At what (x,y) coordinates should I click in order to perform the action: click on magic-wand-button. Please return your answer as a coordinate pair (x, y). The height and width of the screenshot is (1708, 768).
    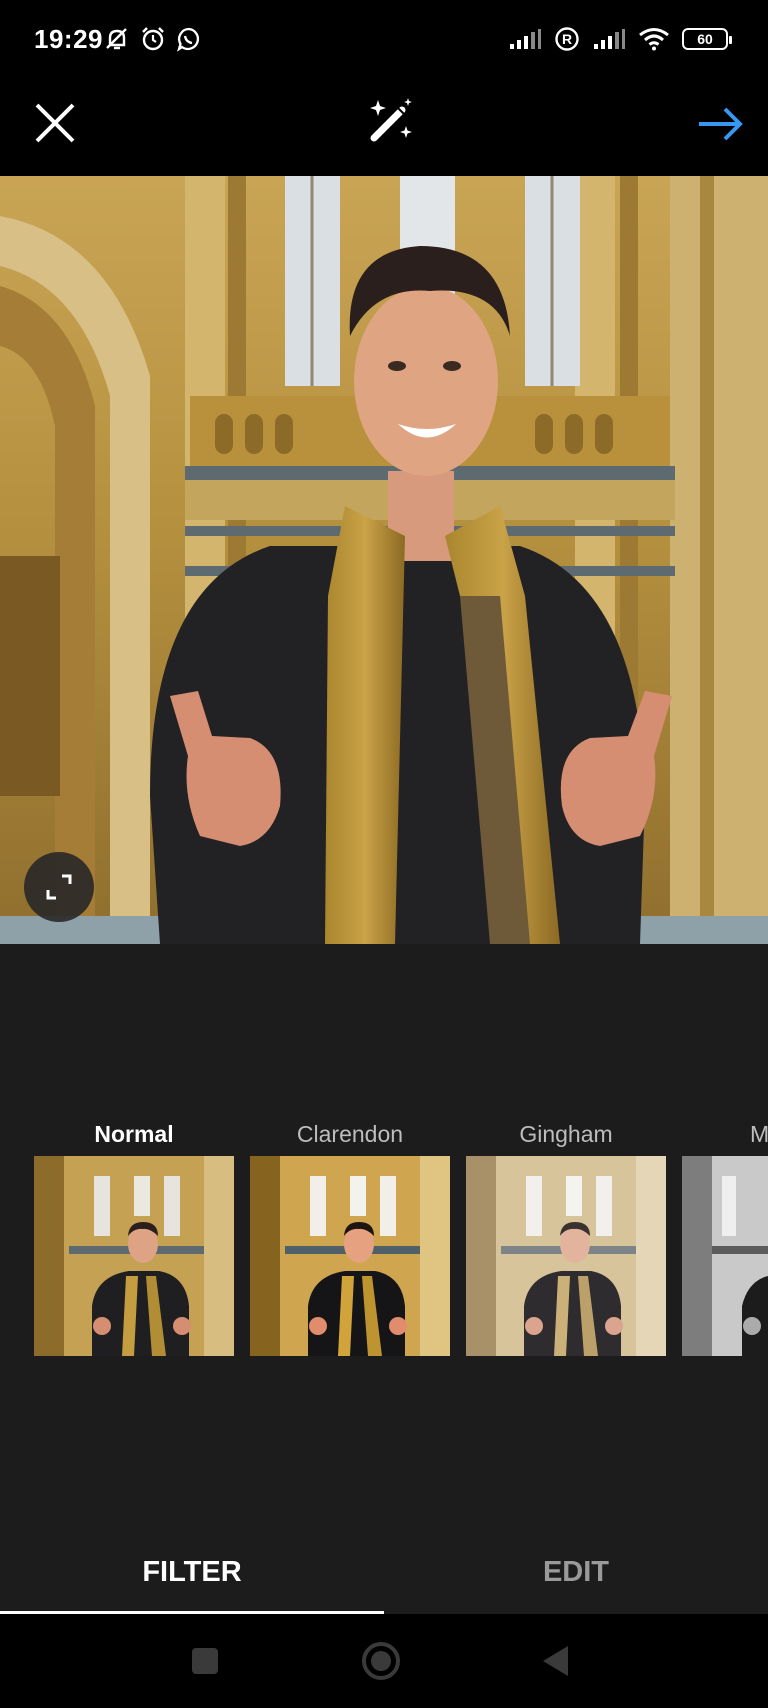
    Looking at the image, I should click on (391, 121).